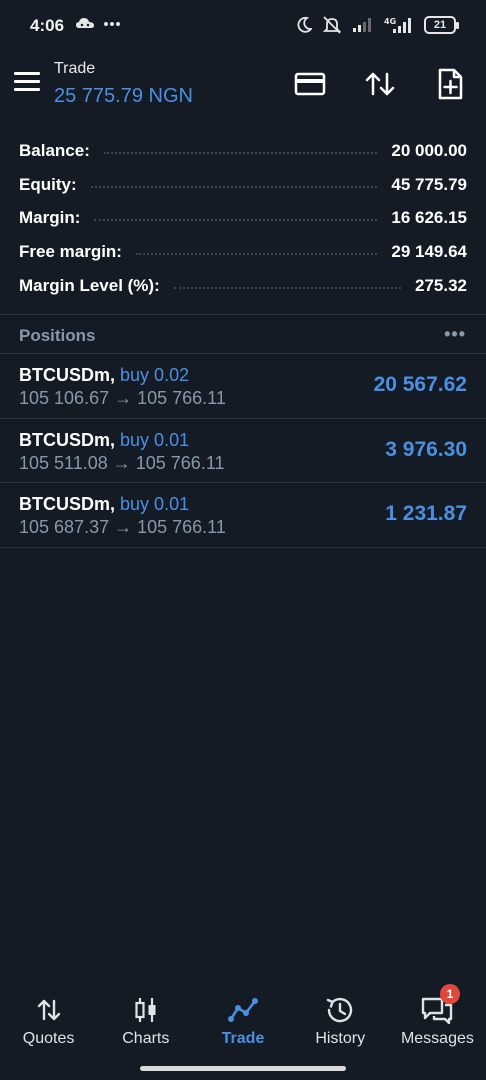 This screenshot has height=1080, width=486. I want to click on summary-label: Margin Level (%):, so click(89, 286).